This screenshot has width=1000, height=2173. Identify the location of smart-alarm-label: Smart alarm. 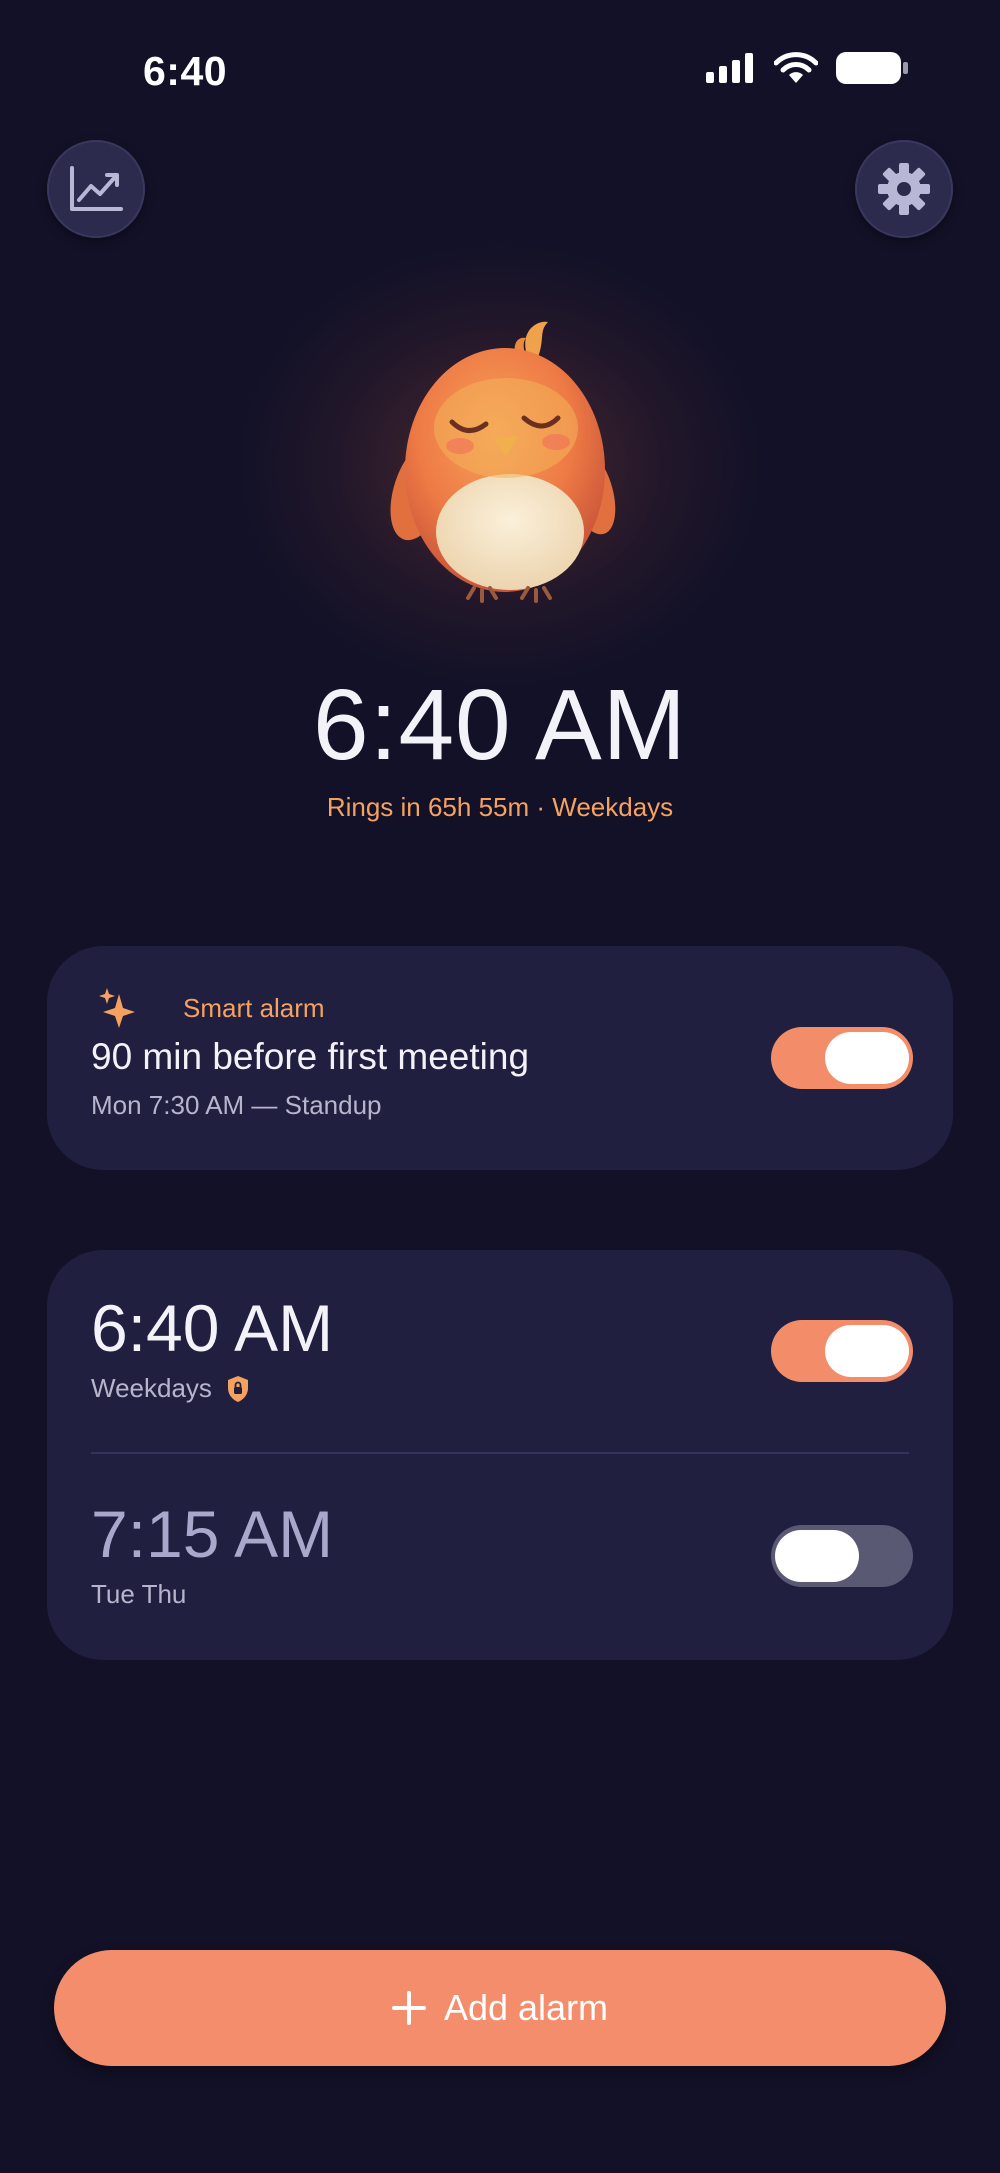
(254, 1007).